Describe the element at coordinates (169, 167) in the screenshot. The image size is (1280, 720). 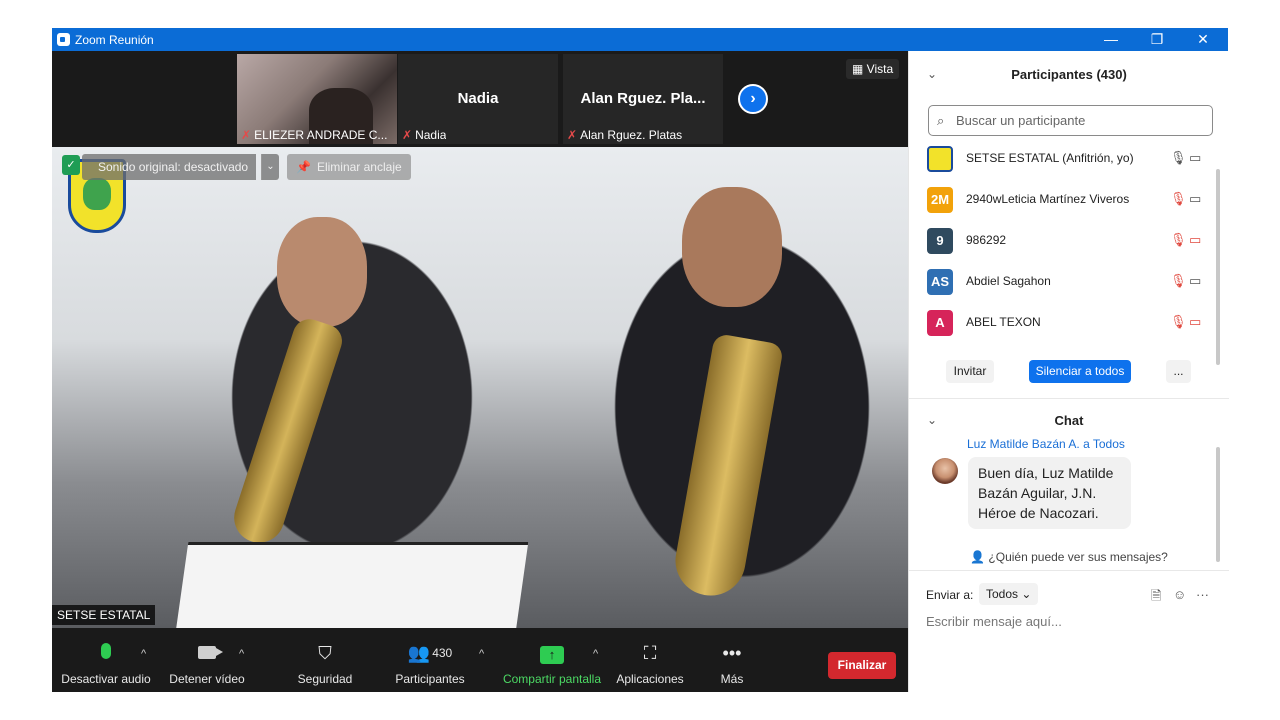
I see `original-sound-button: Sonido original: desactivado` at that location.